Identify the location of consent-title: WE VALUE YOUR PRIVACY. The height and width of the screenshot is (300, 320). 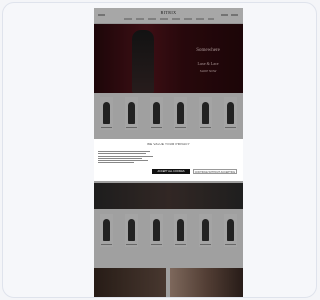
(168, 144).